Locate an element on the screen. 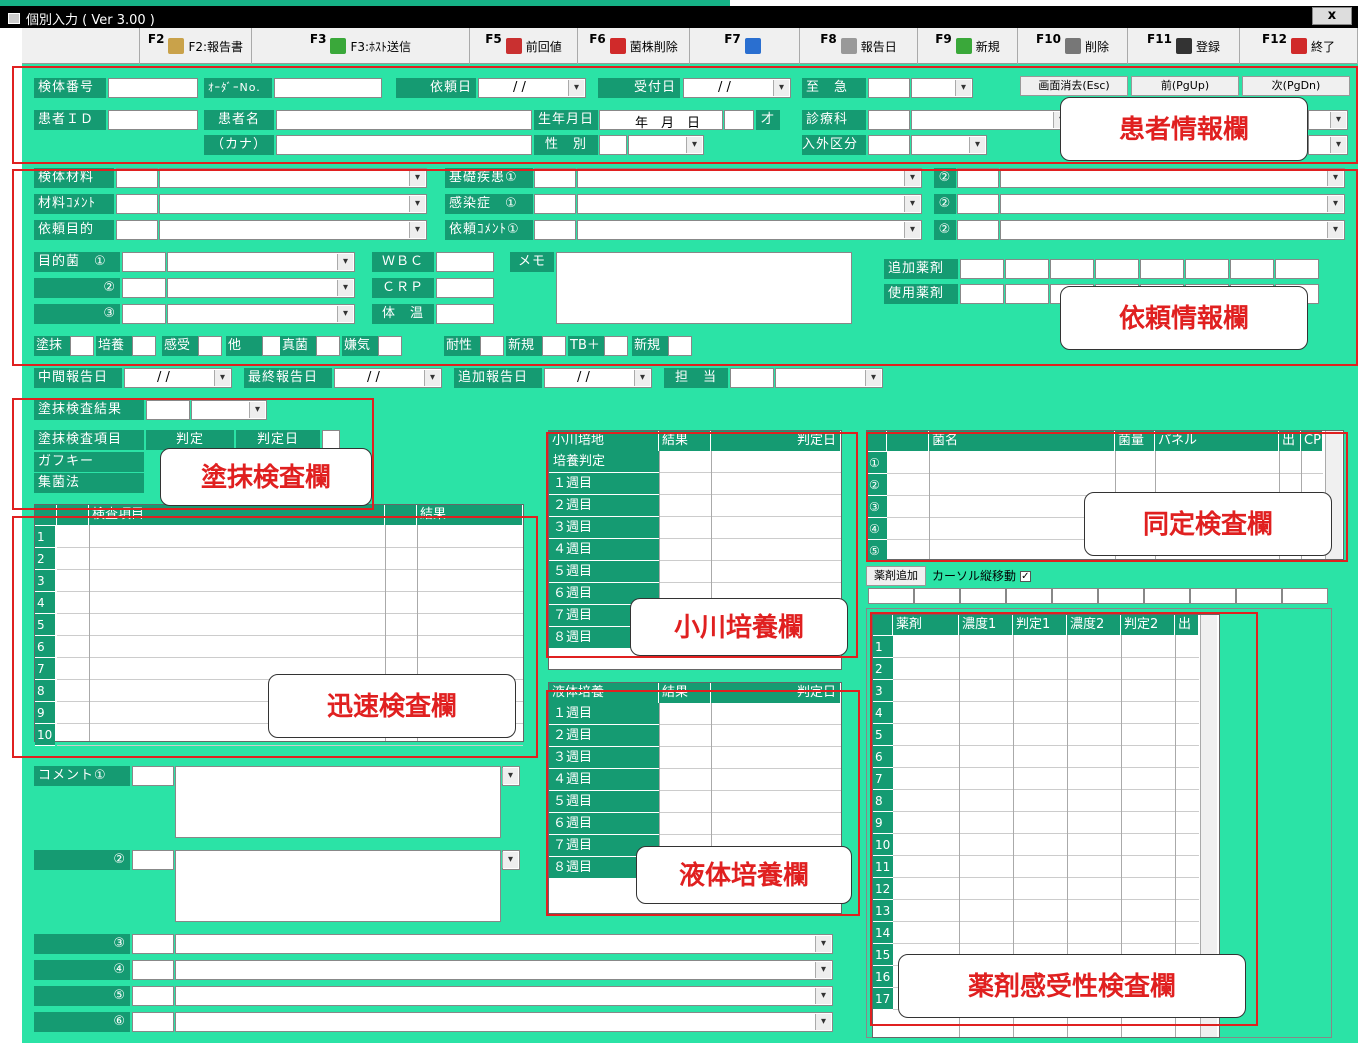 Image resolution: width=1358 pixels, height=1043 pixels. fkey-f11-button: F11 登録 is located at coordinates (1184, 46).